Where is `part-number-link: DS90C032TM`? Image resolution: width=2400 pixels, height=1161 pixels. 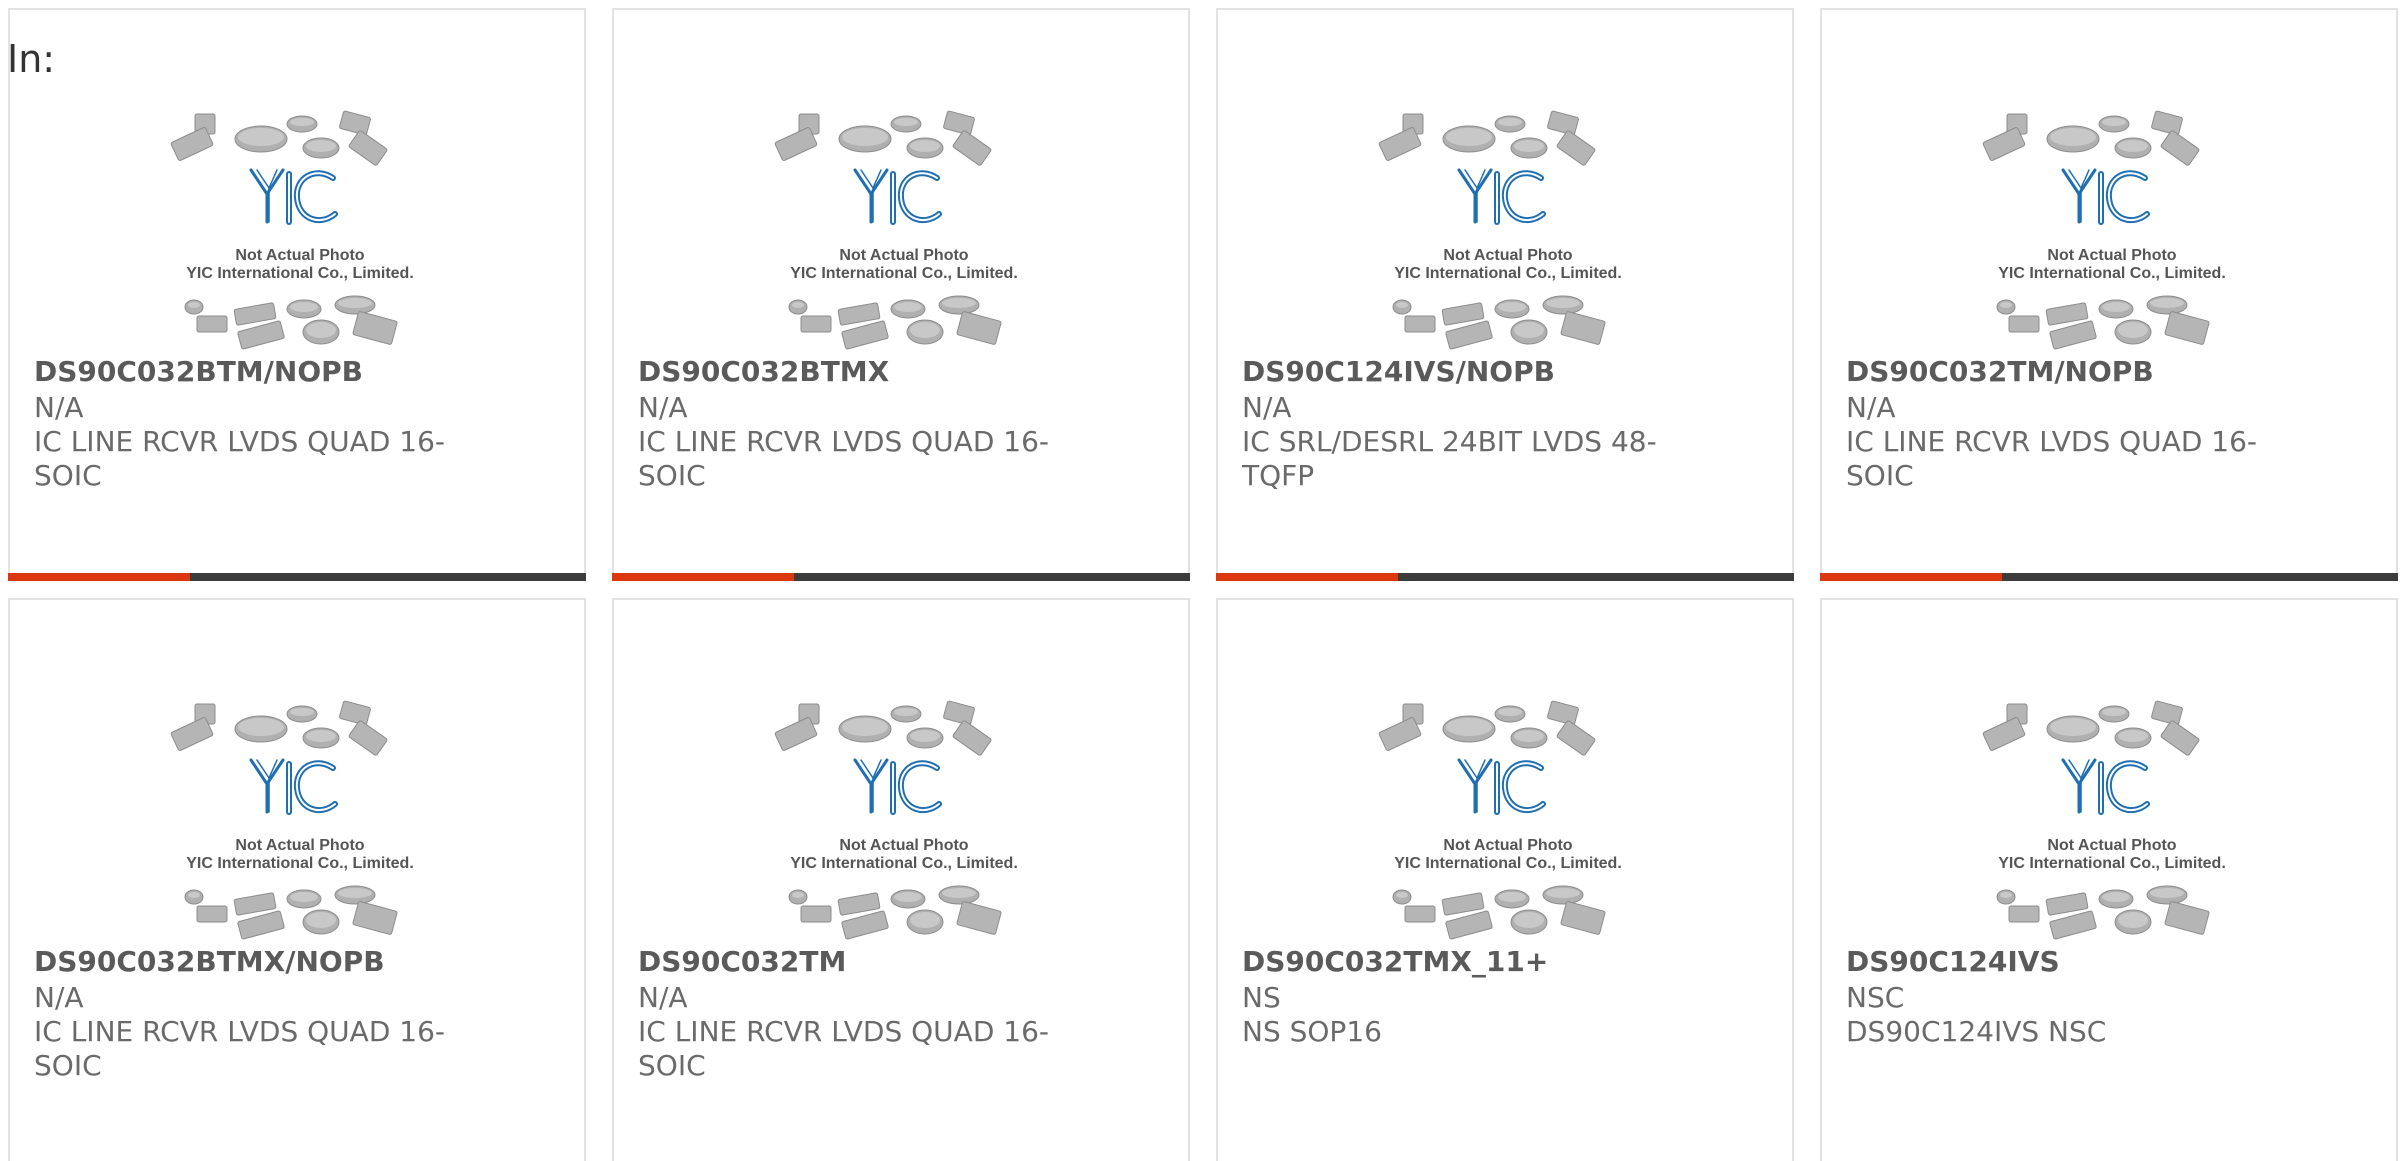
part-number-link: DS90C032TM is located at coordinates (742, 961).